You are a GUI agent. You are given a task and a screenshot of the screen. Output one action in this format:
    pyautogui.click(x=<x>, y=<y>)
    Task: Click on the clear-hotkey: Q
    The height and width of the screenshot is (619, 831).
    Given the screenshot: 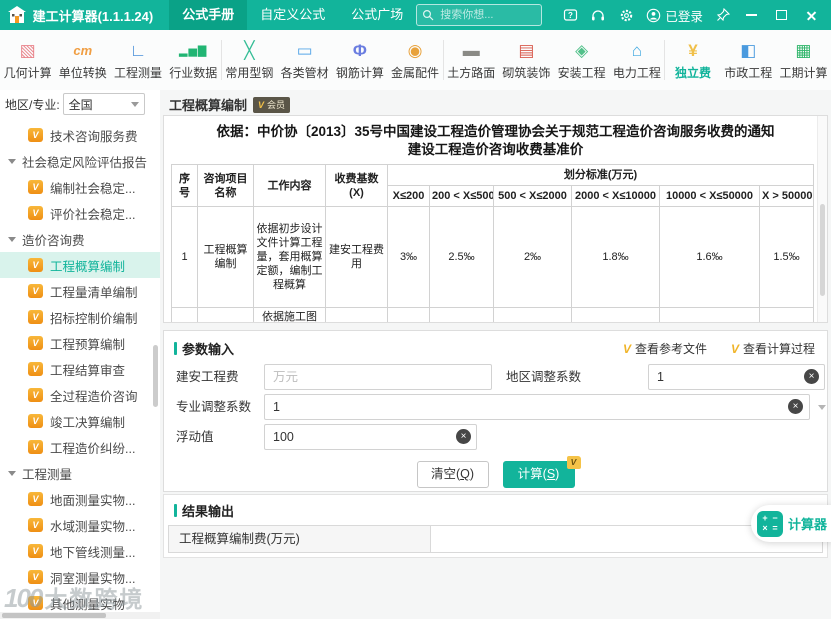 What is the action you would take?
    pyautogui.click(x=465, y=474)
    